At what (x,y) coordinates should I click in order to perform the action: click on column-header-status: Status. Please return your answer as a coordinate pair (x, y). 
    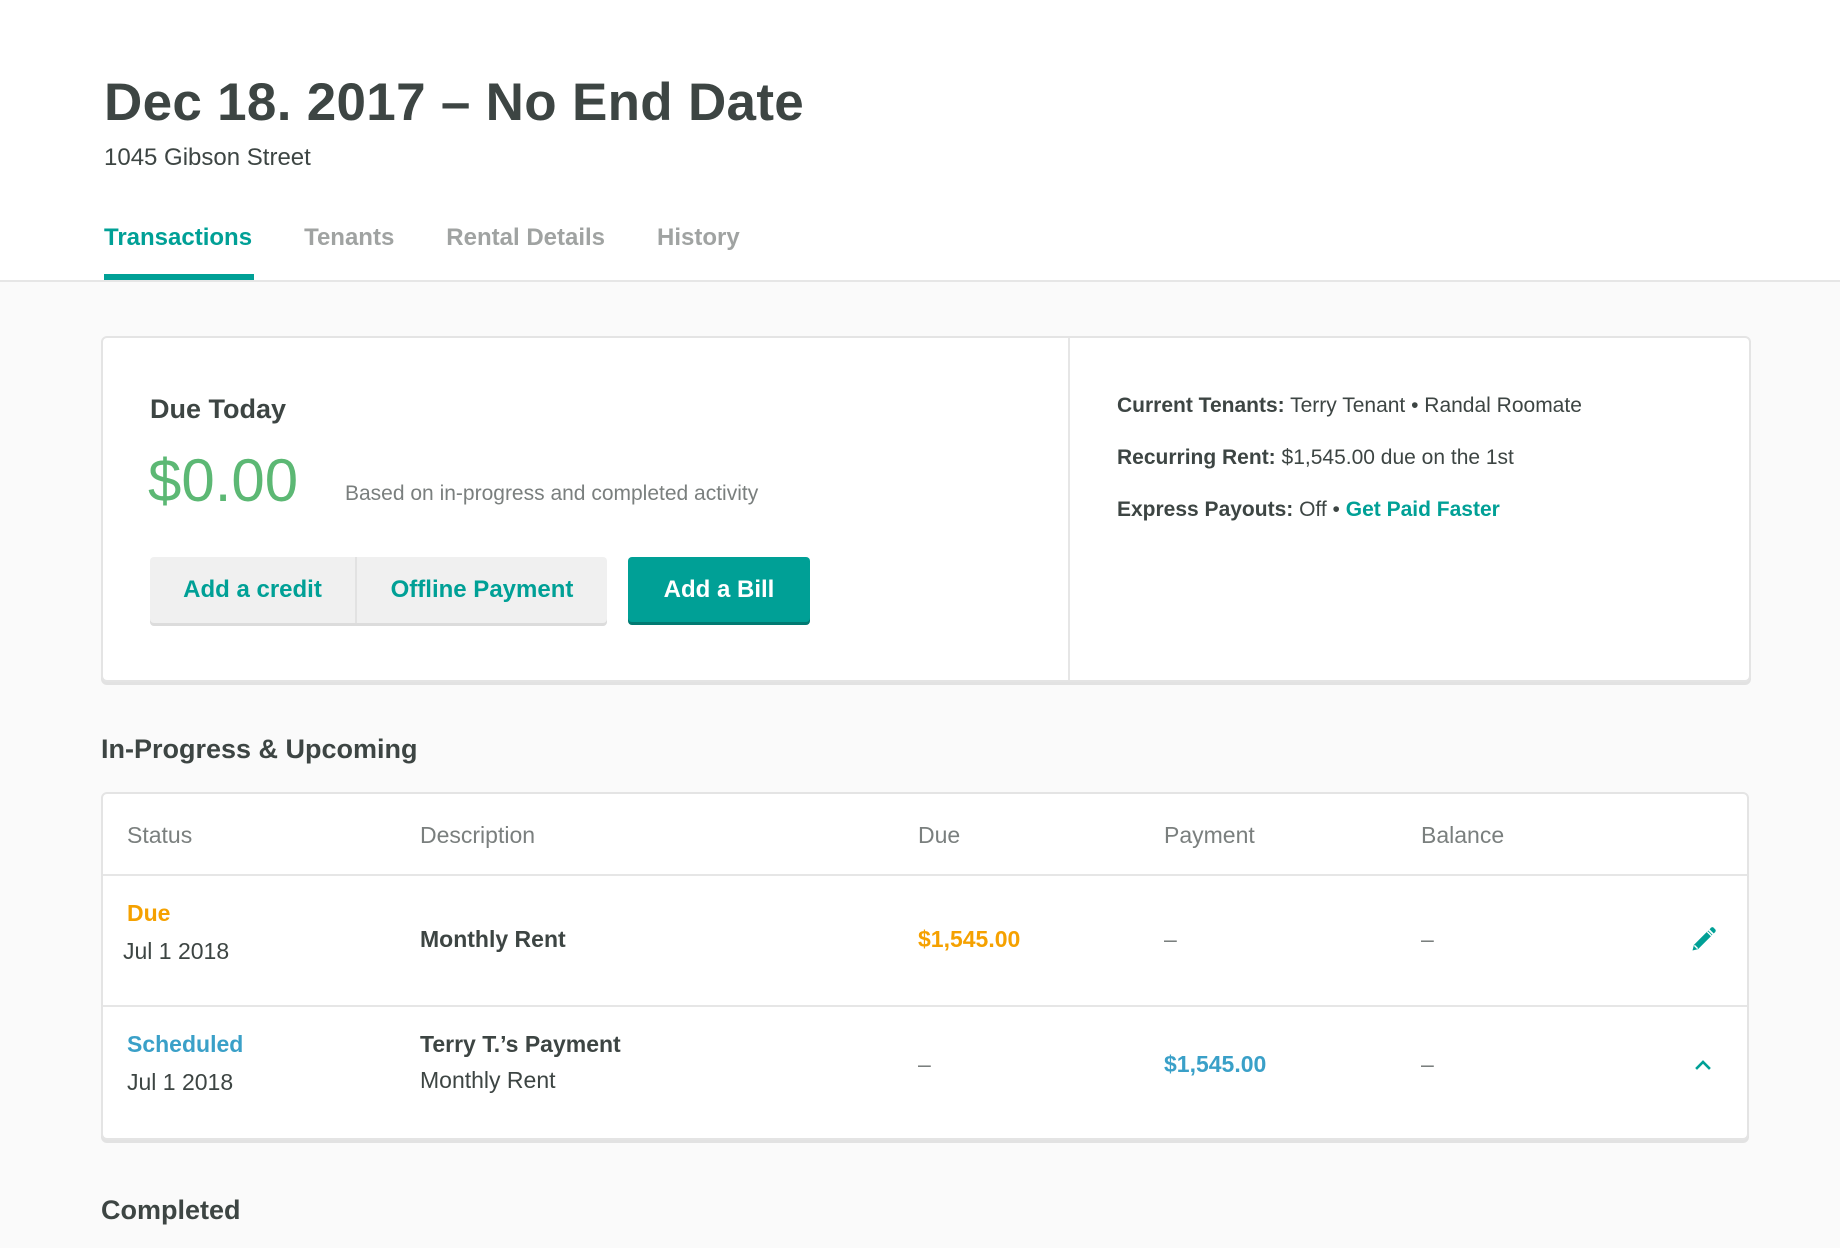
    Looking at the image, I should click on (160, 835).